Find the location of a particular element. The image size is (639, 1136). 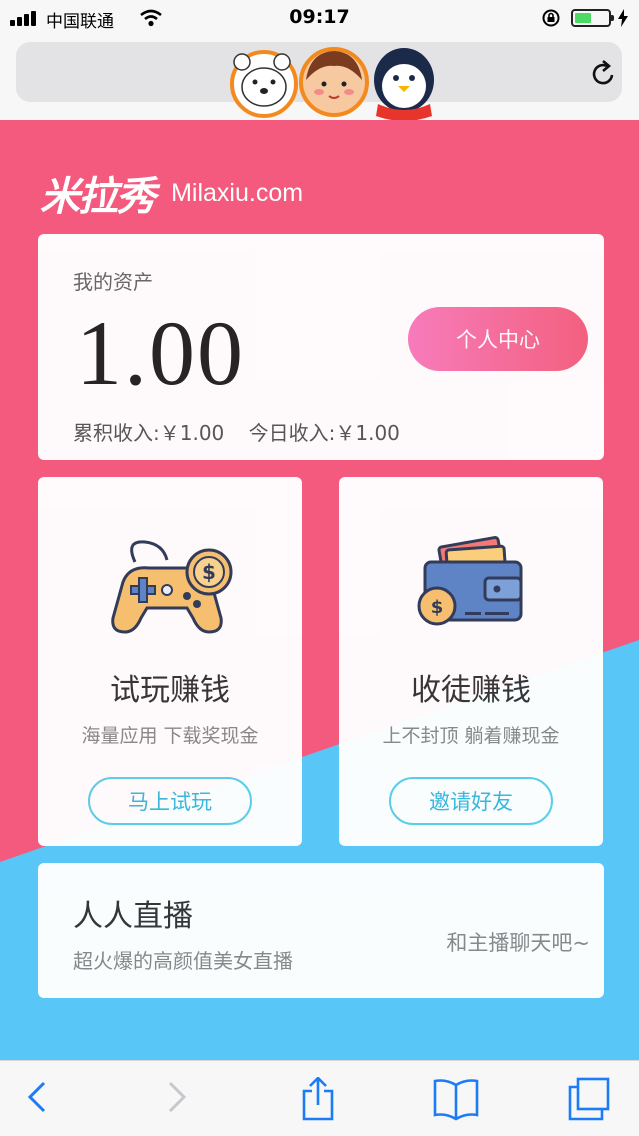

share-icon is located at coordinates (318, 1100).